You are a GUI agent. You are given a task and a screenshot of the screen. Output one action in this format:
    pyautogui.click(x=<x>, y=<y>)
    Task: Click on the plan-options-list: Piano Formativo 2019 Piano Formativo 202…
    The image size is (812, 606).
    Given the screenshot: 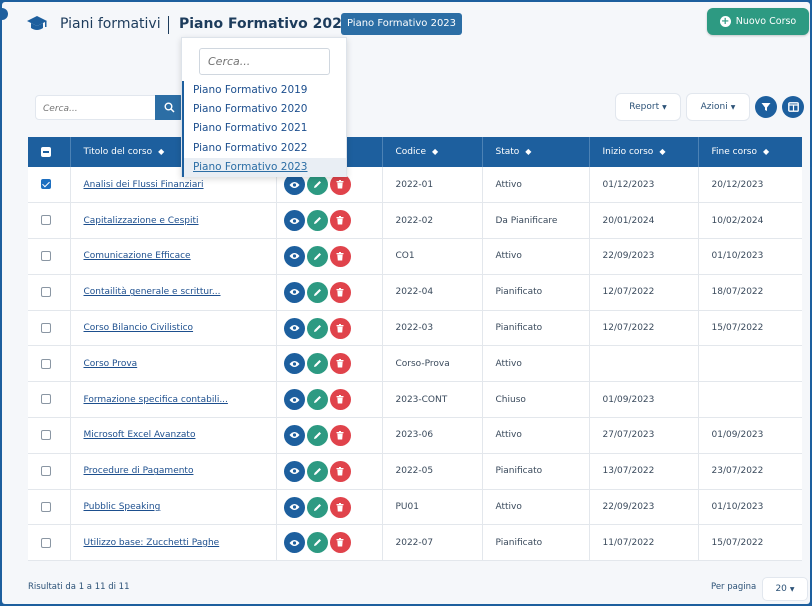 What is the action you would take?
    pyautogui.click(x=264, y=129)
    